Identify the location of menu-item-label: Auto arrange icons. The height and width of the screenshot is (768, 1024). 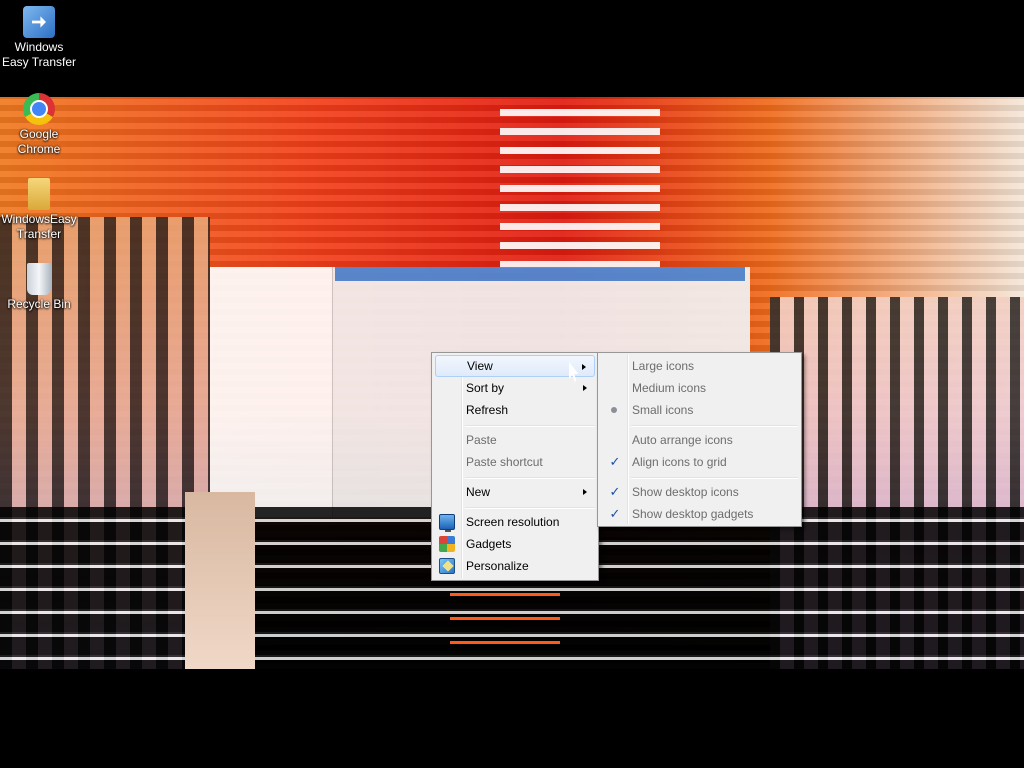
(682, 440).